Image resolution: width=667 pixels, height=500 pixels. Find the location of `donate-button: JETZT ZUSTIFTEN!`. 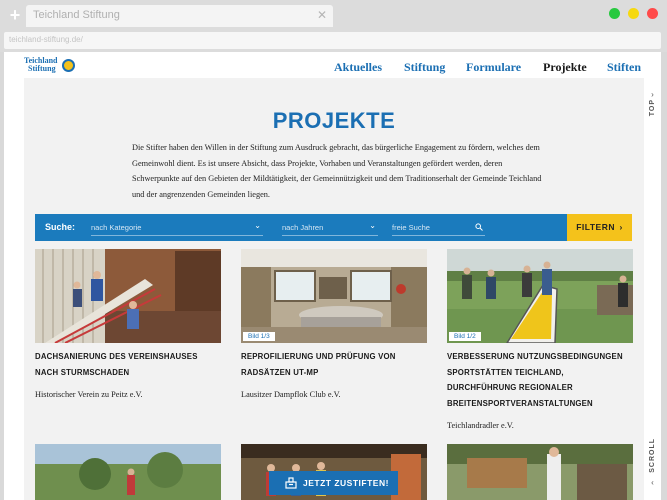

donate-button: JETZT ZUSTIFTEN! is located at coordinates (333, 483).